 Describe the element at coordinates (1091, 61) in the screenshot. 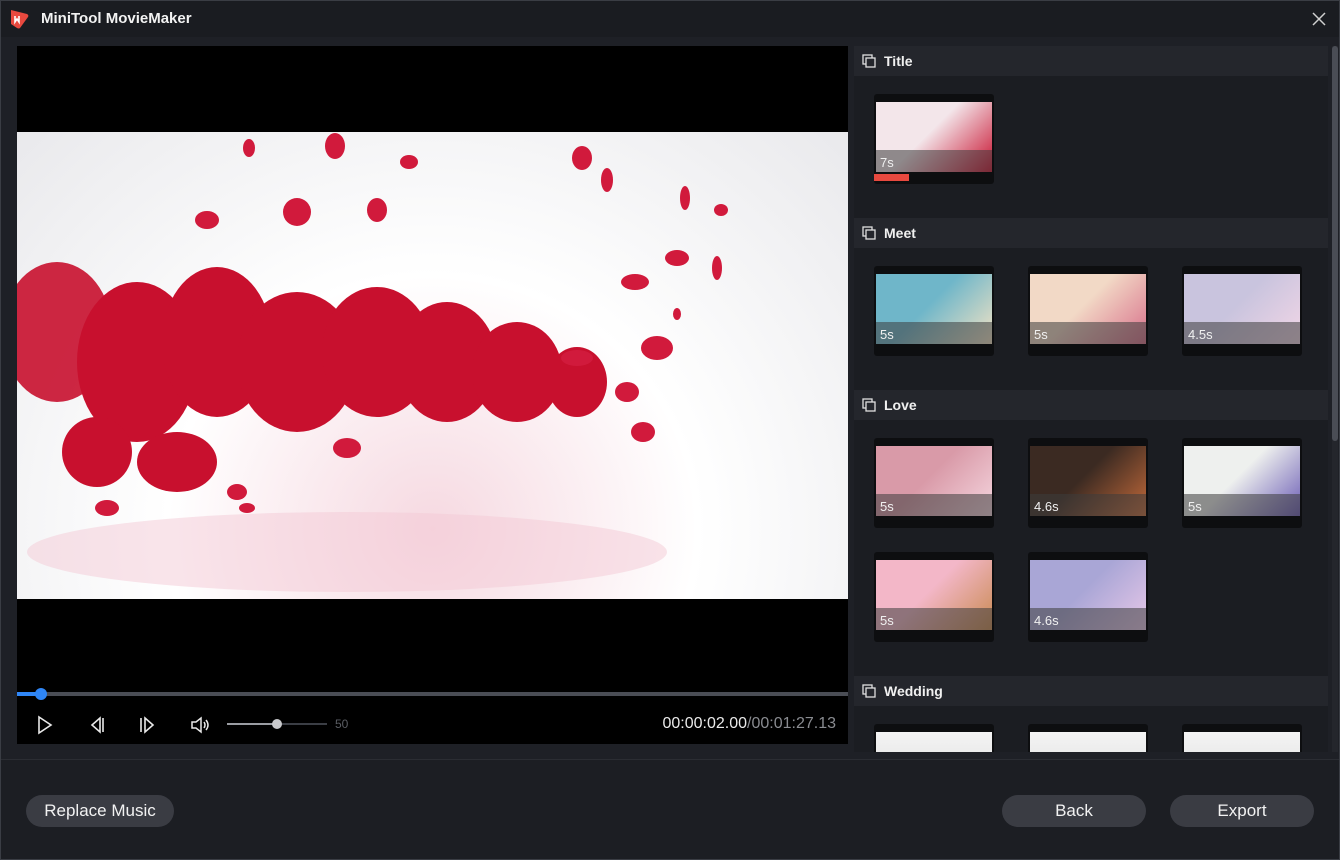

I see `section-header-title: Title` at that location.